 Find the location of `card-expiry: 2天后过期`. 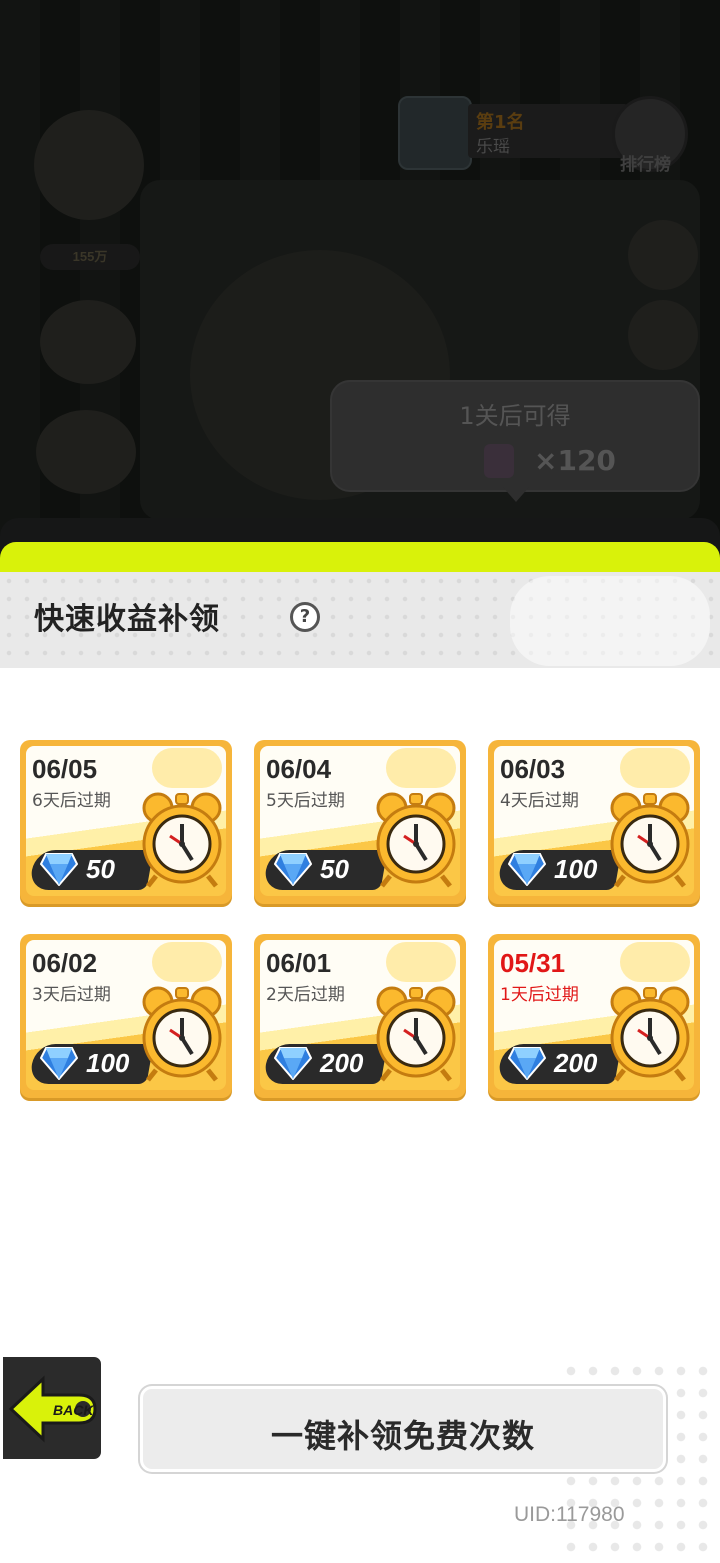

card-expiry: 2天后过期 is located at coordinates (305, 995).